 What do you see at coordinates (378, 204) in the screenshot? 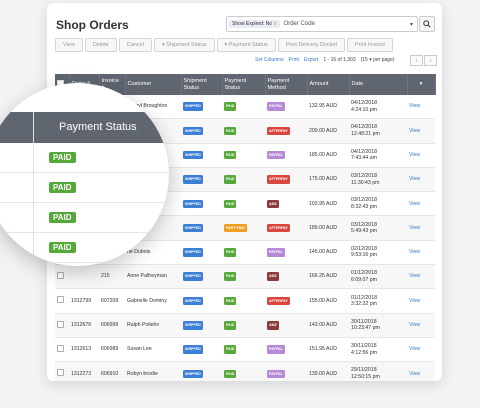
I see `order-date: 03/12/2018 8:32:43 pm` at bounding box center [378, 204].